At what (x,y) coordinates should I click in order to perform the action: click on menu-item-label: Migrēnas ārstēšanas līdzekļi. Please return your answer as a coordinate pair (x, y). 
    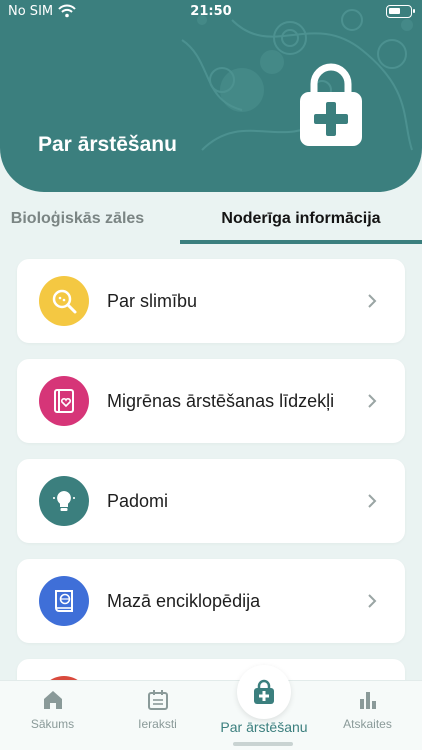
    Looking at the image, I should click on (221, 400).